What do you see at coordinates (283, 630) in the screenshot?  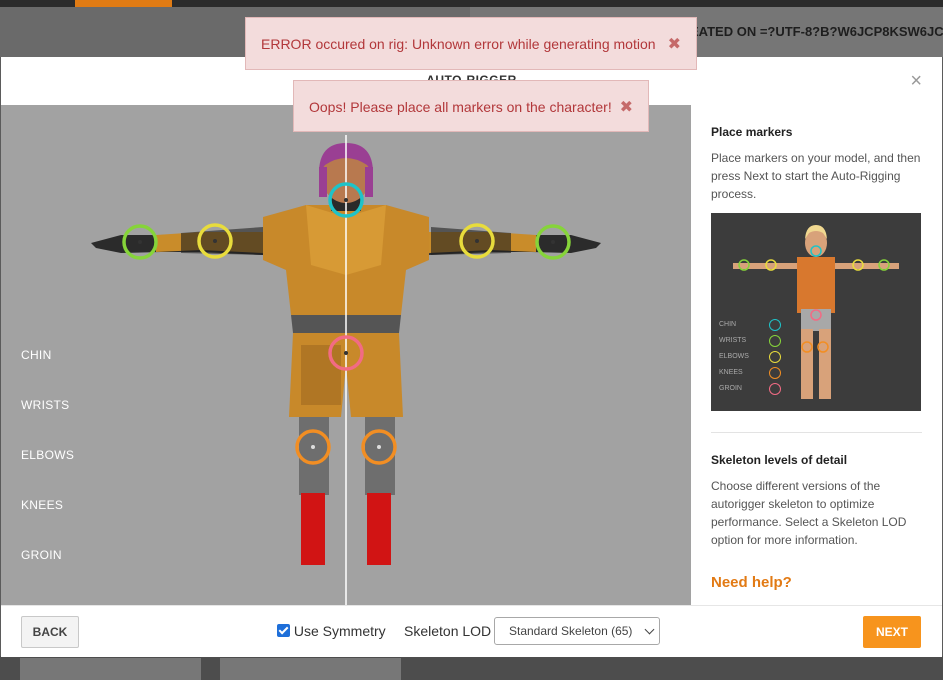 I see `use-symmetry-checkbox` at bounding box center [283, 630].